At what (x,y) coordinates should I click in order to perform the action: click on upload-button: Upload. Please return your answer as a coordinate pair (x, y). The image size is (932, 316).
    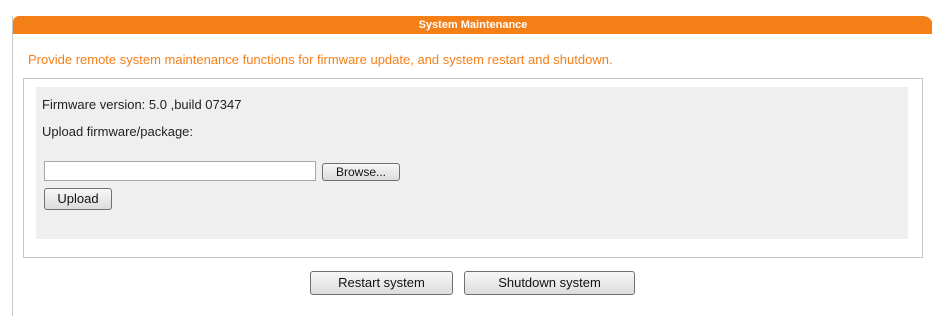
    Looking at the image, I should click on (78, 199).